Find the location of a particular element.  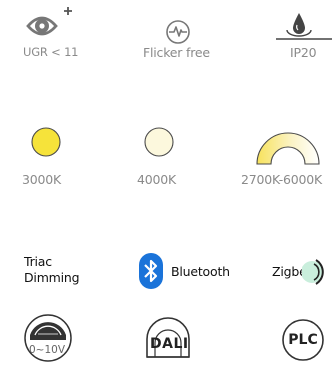

warm-color-swatch is located at coordinates (46, 142).